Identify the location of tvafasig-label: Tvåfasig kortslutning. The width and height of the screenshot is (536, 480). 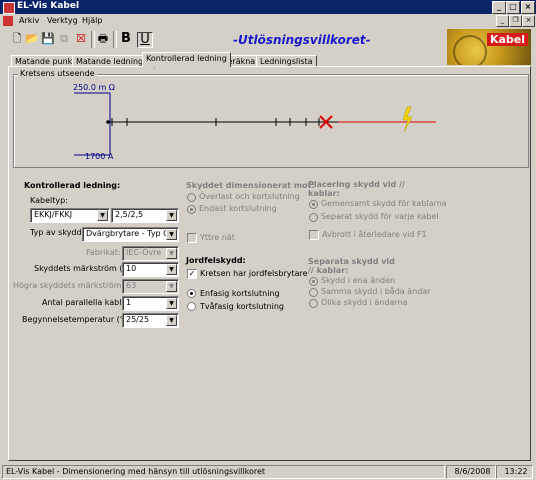
(242, 306).